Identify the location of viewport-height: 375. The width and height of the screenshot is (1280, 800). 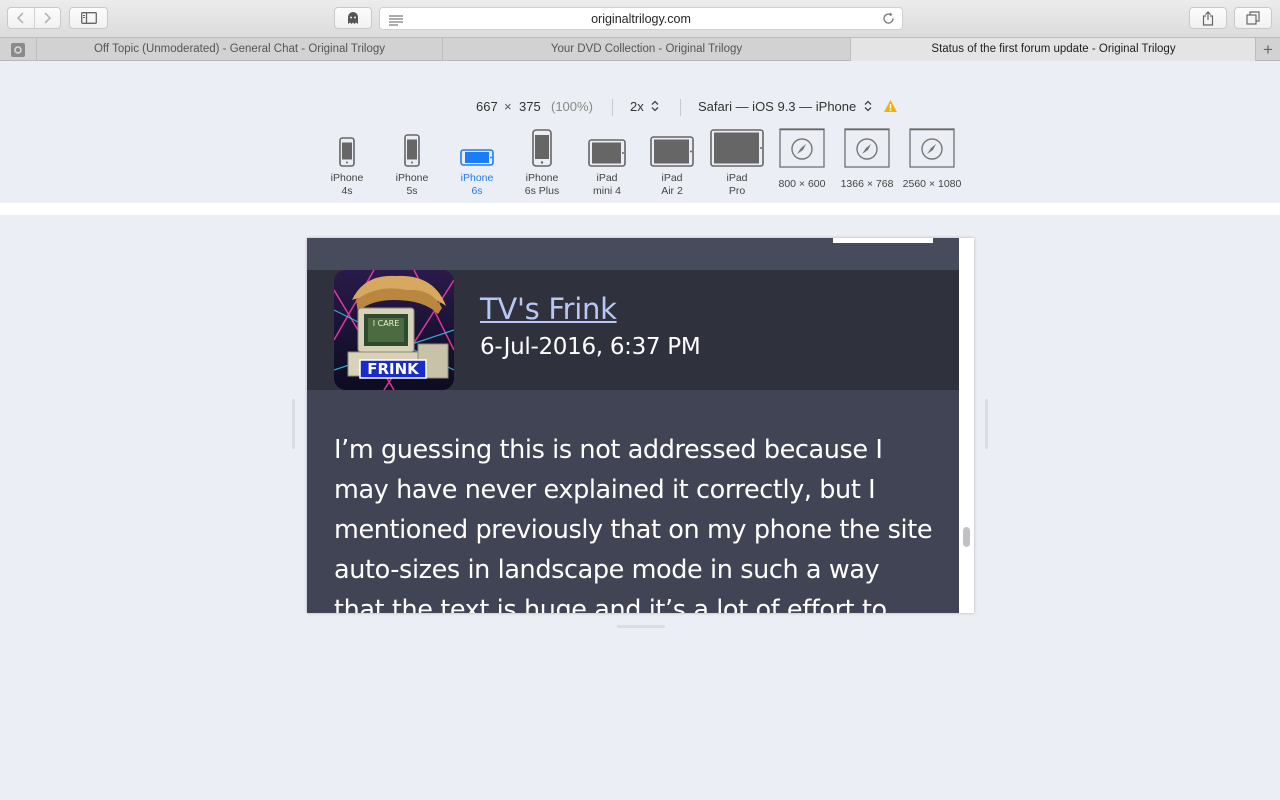
(530, 106).